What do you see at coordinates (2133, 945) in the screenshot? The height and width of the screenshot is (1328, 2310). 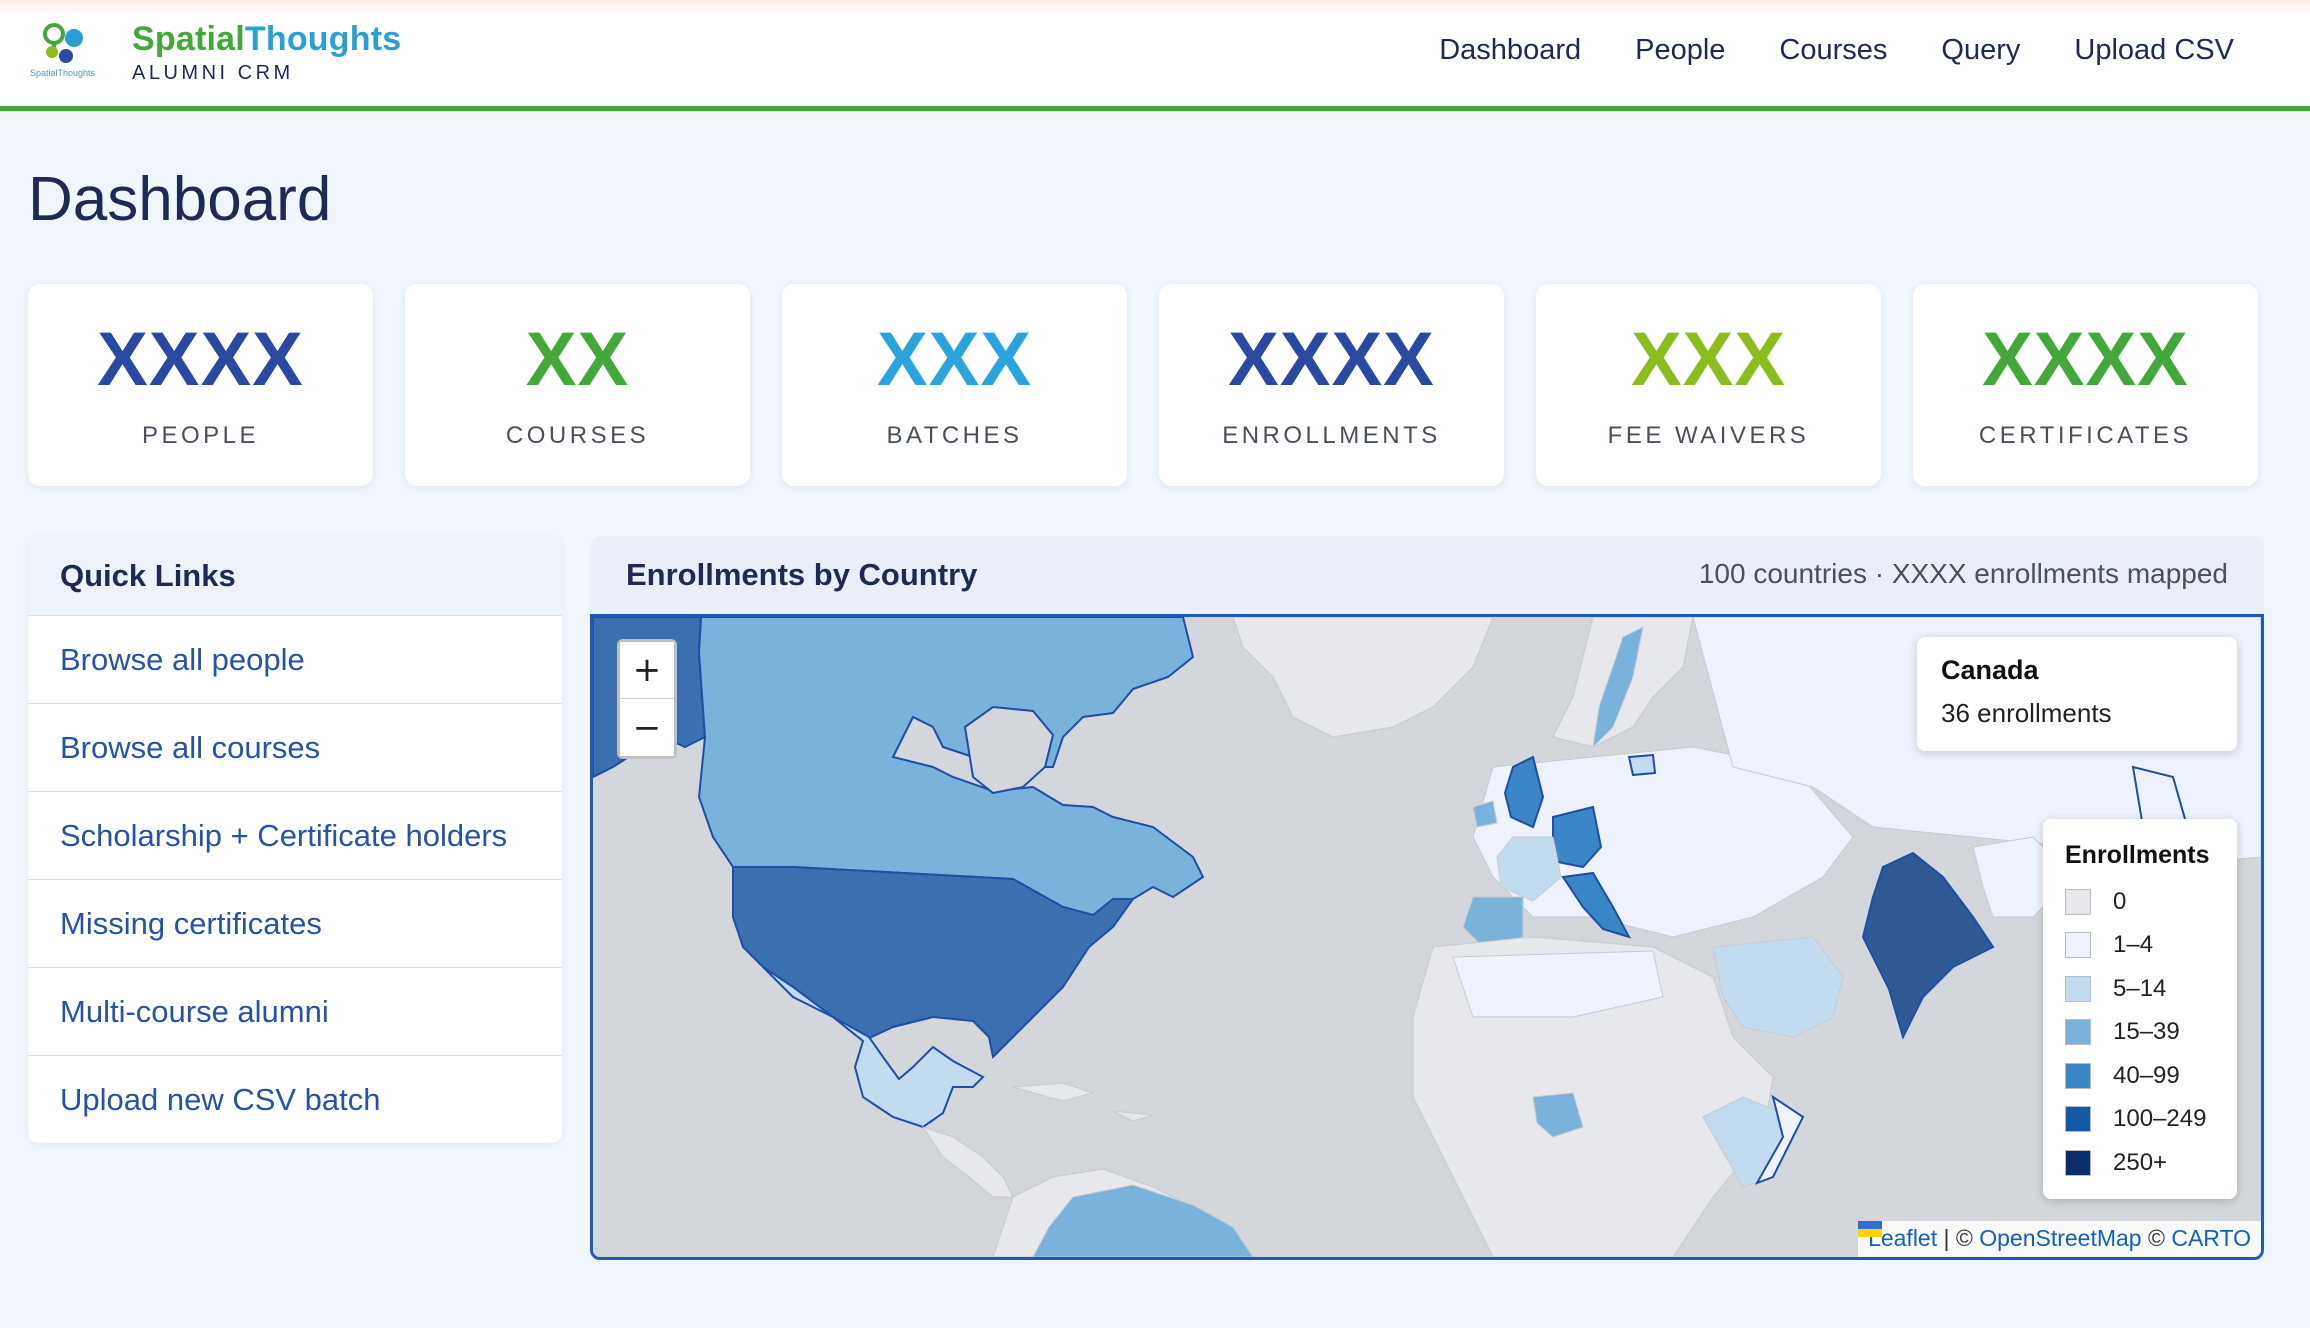 I see `legend-label: 1–4` at bounding box center [2133, 945].